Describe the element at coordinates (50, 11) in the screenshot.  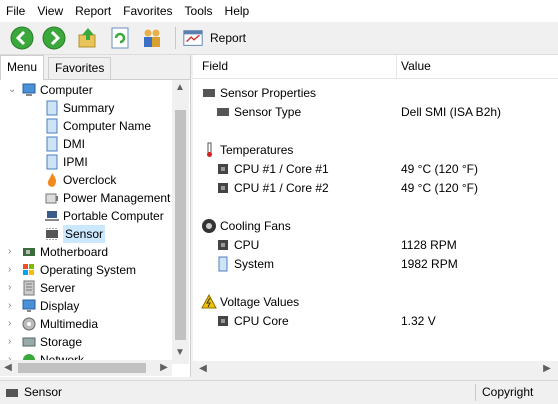
I see `menu-view: View` at that location.